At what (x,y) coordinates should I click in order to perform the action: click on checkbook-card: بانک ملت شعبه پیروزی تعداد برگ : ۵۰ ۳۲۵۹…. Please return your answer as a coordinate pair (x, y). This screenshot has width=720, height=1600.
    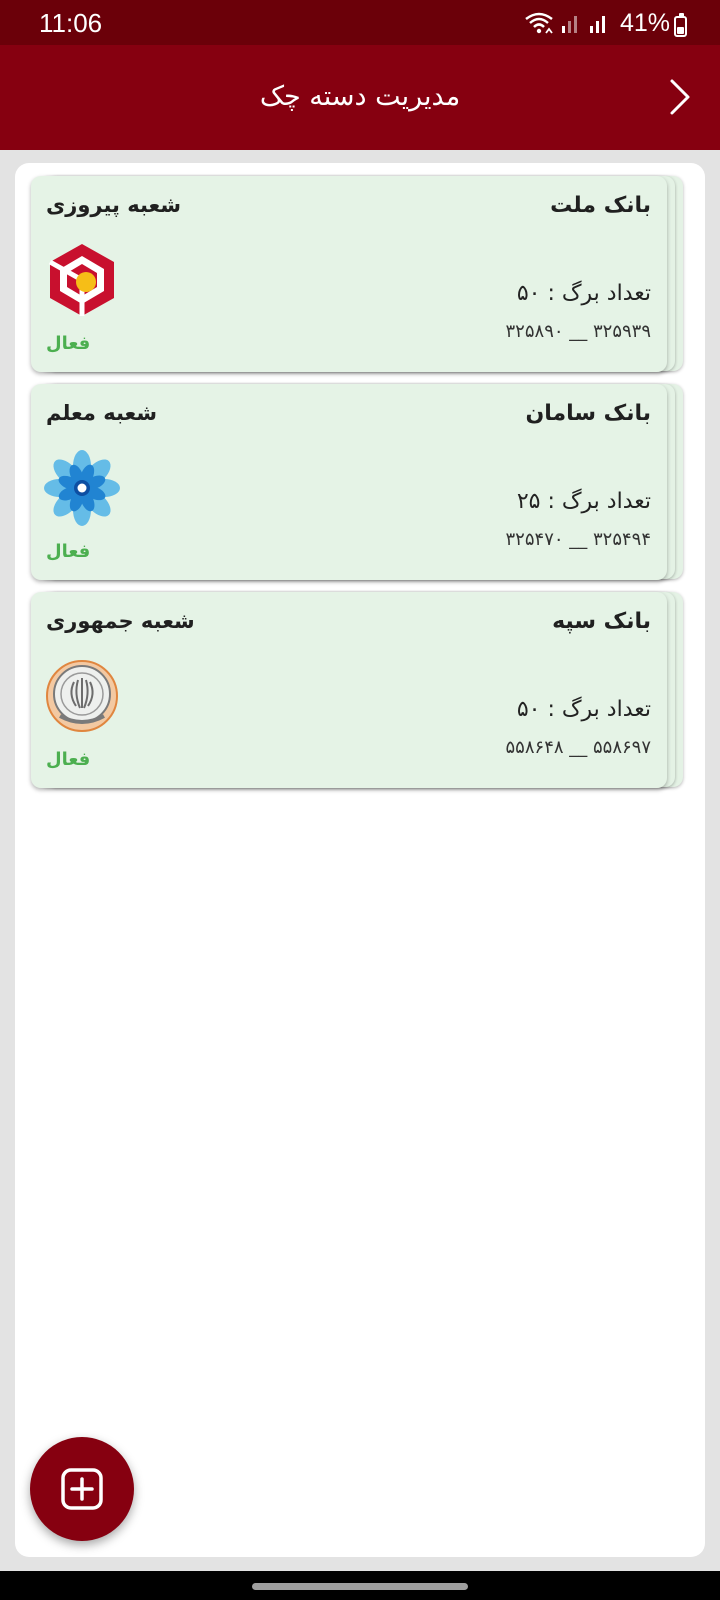
    Looking at the image, I should click on (362, 276).